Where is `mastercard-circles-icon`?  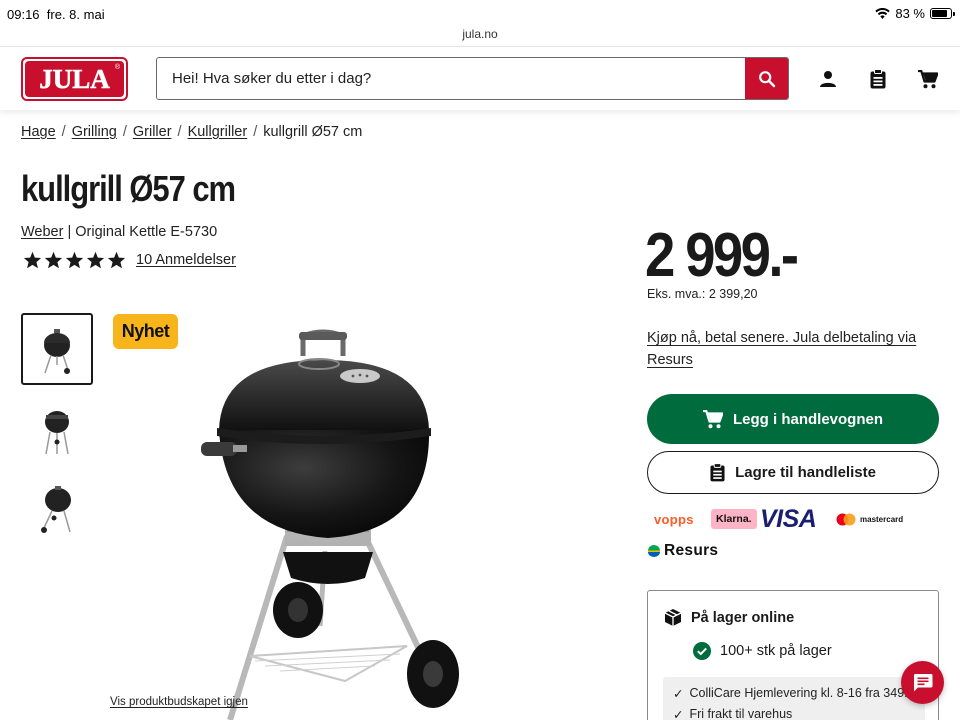
mastercard-circles-icon is located at coordinates (846, 519).